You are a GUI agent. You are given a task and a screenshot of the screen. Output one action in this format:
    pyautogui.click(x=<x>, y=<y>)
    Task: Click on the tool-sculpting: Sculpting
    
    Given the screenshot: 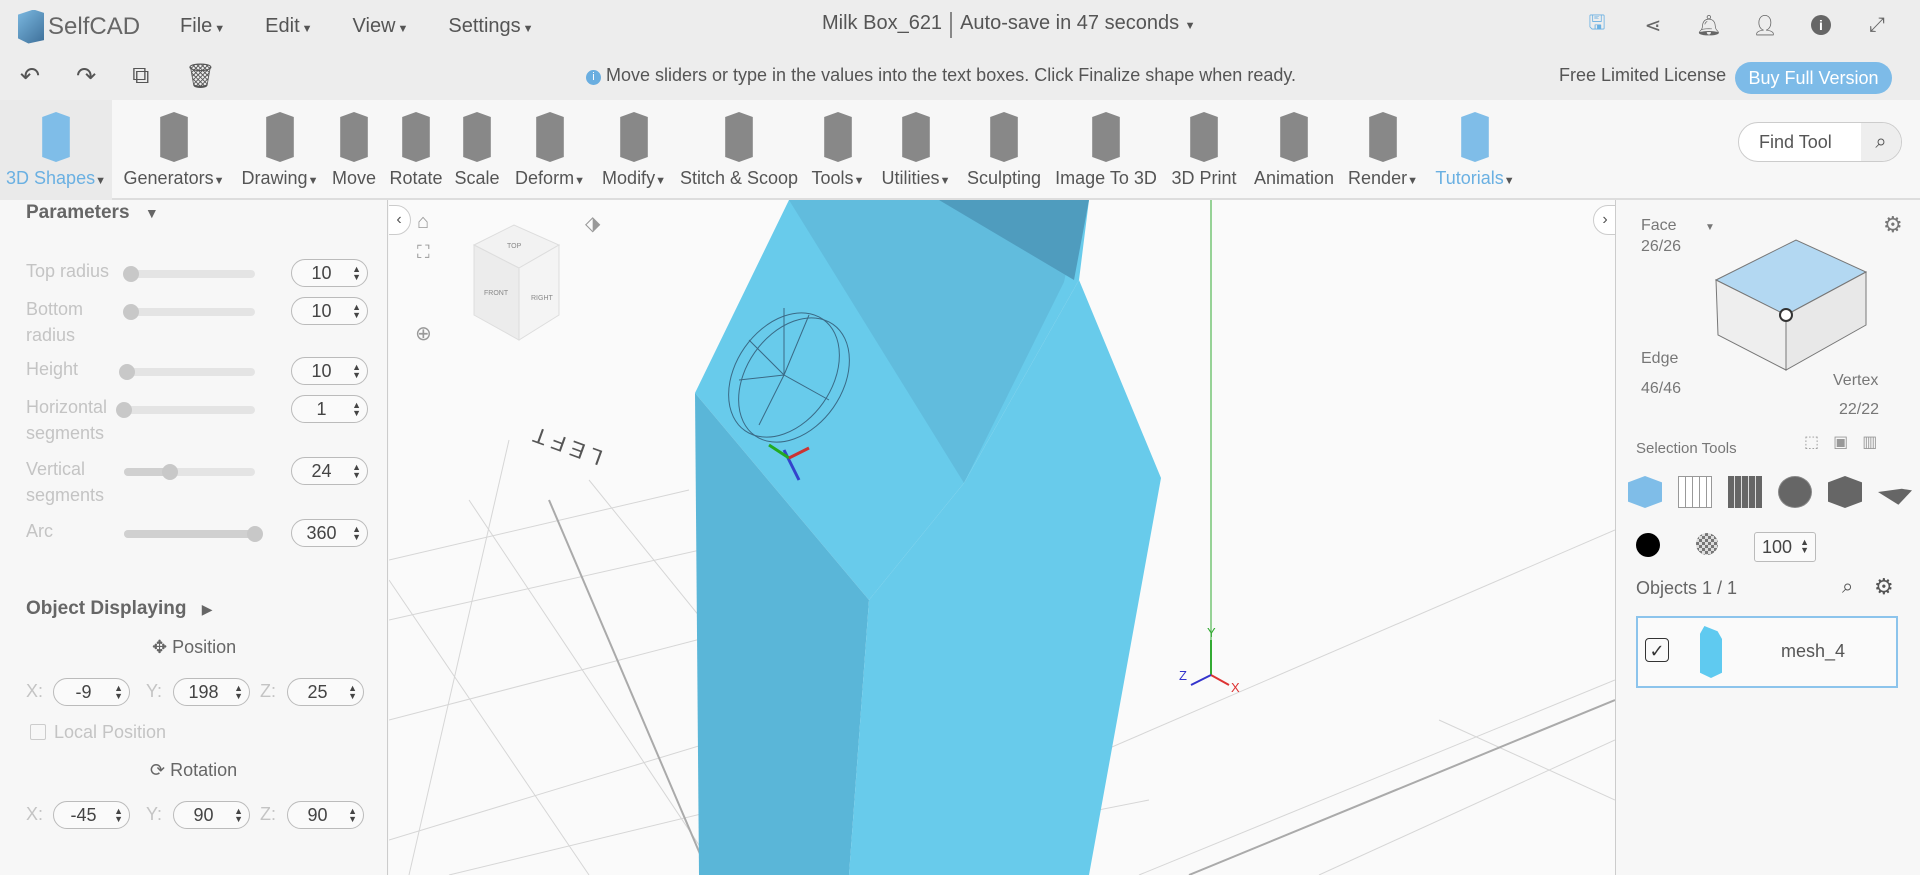 What is the action you would take?
    pyautogui.click(x=1004, y=150)
    